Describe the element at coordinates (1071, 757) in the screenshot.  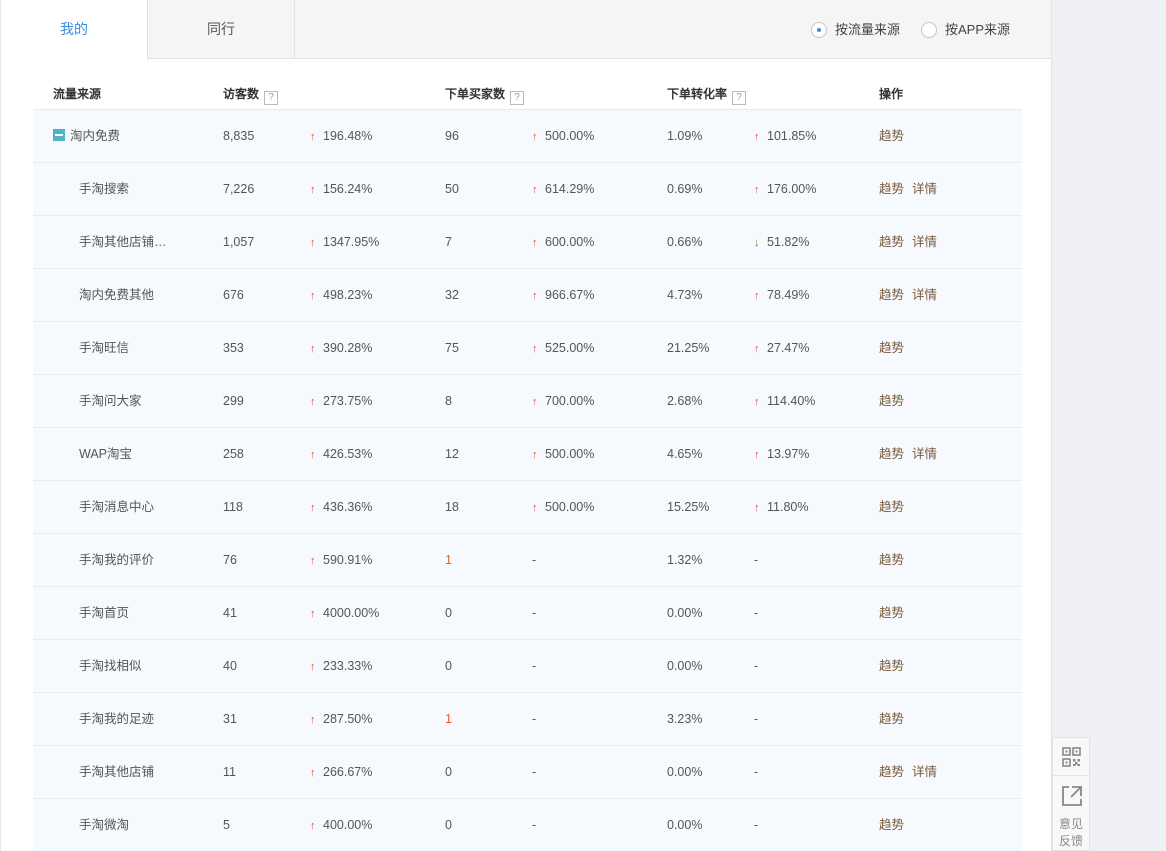
I see `qr-code-icon` at that location.